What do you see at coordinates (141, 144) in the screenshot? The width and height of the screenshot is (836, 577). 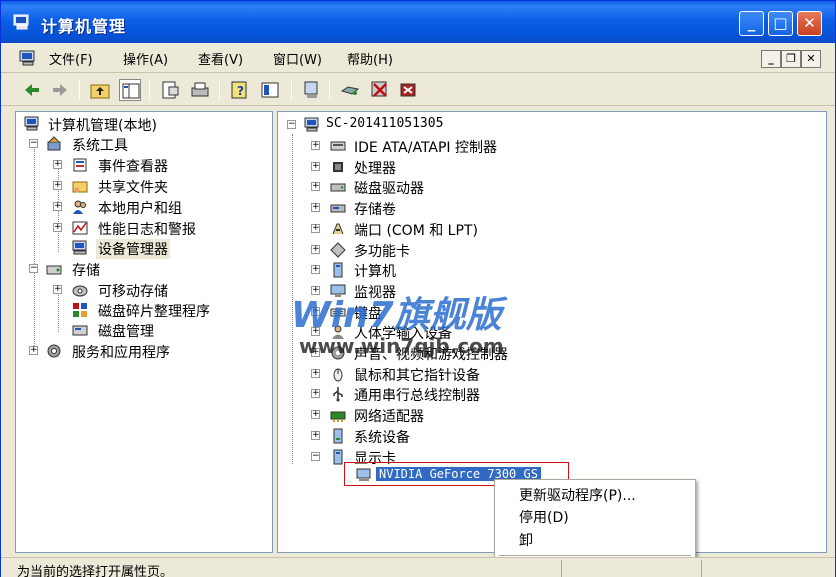 I see `tree-item-system-tools: − 系统工具` at bounding box center [141, 144].